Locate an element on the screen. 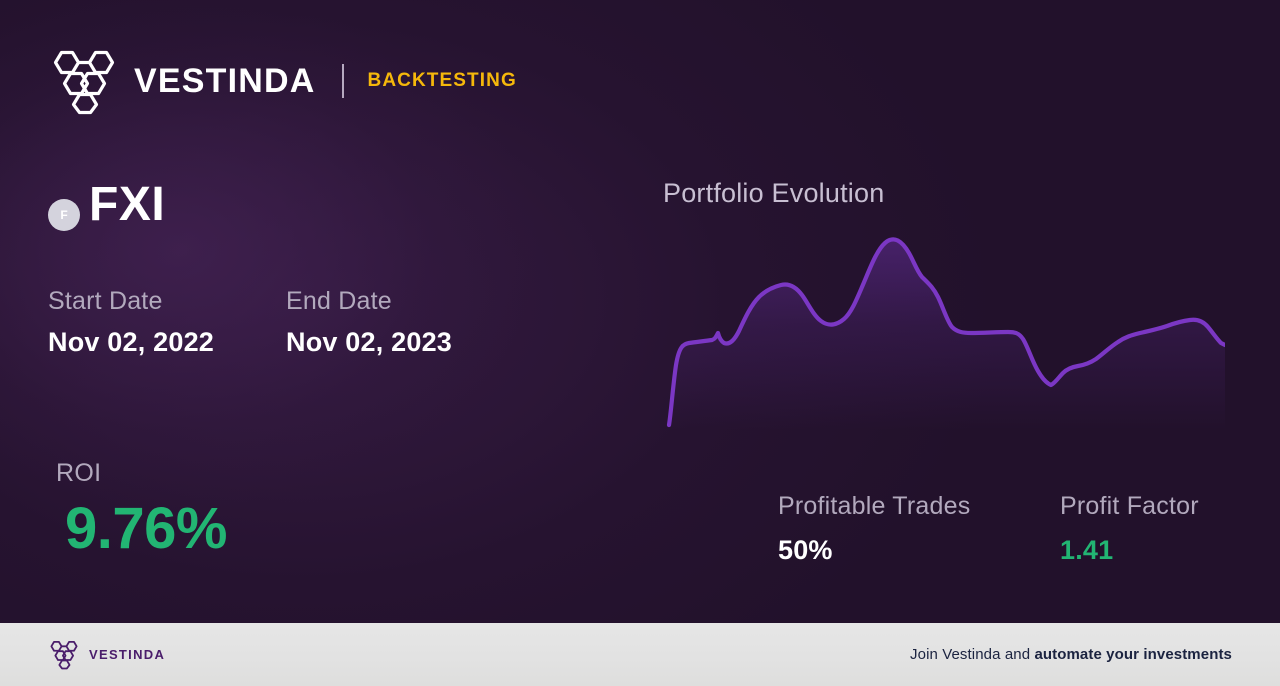 Image resolution: width=1280 pixels, height=686 pixels. brand-name: VESTINDA is located at coordinates (225, 81).